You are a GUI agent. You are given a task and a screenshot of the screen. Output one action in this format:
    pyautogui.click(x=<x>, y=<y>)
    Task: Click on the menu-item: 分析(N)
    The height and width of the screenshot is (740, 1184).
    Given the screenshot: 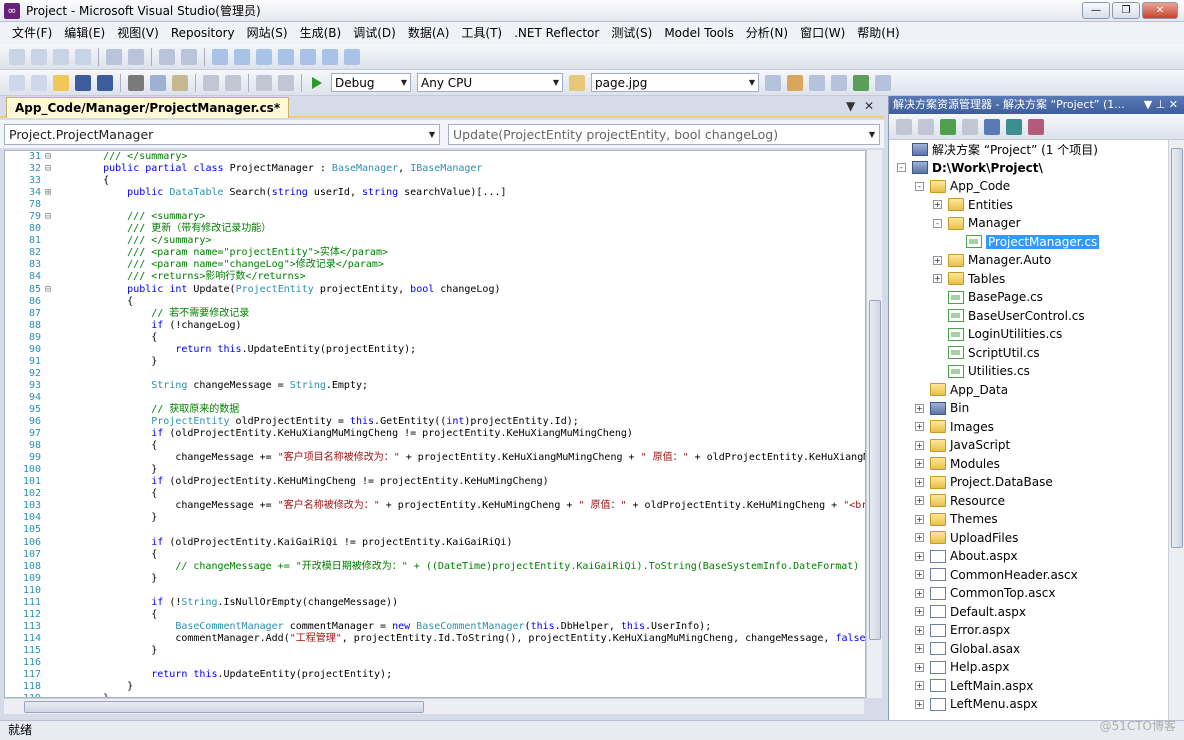 What is the action you would take?
    pyautogui.click(x=767, y=33)
    